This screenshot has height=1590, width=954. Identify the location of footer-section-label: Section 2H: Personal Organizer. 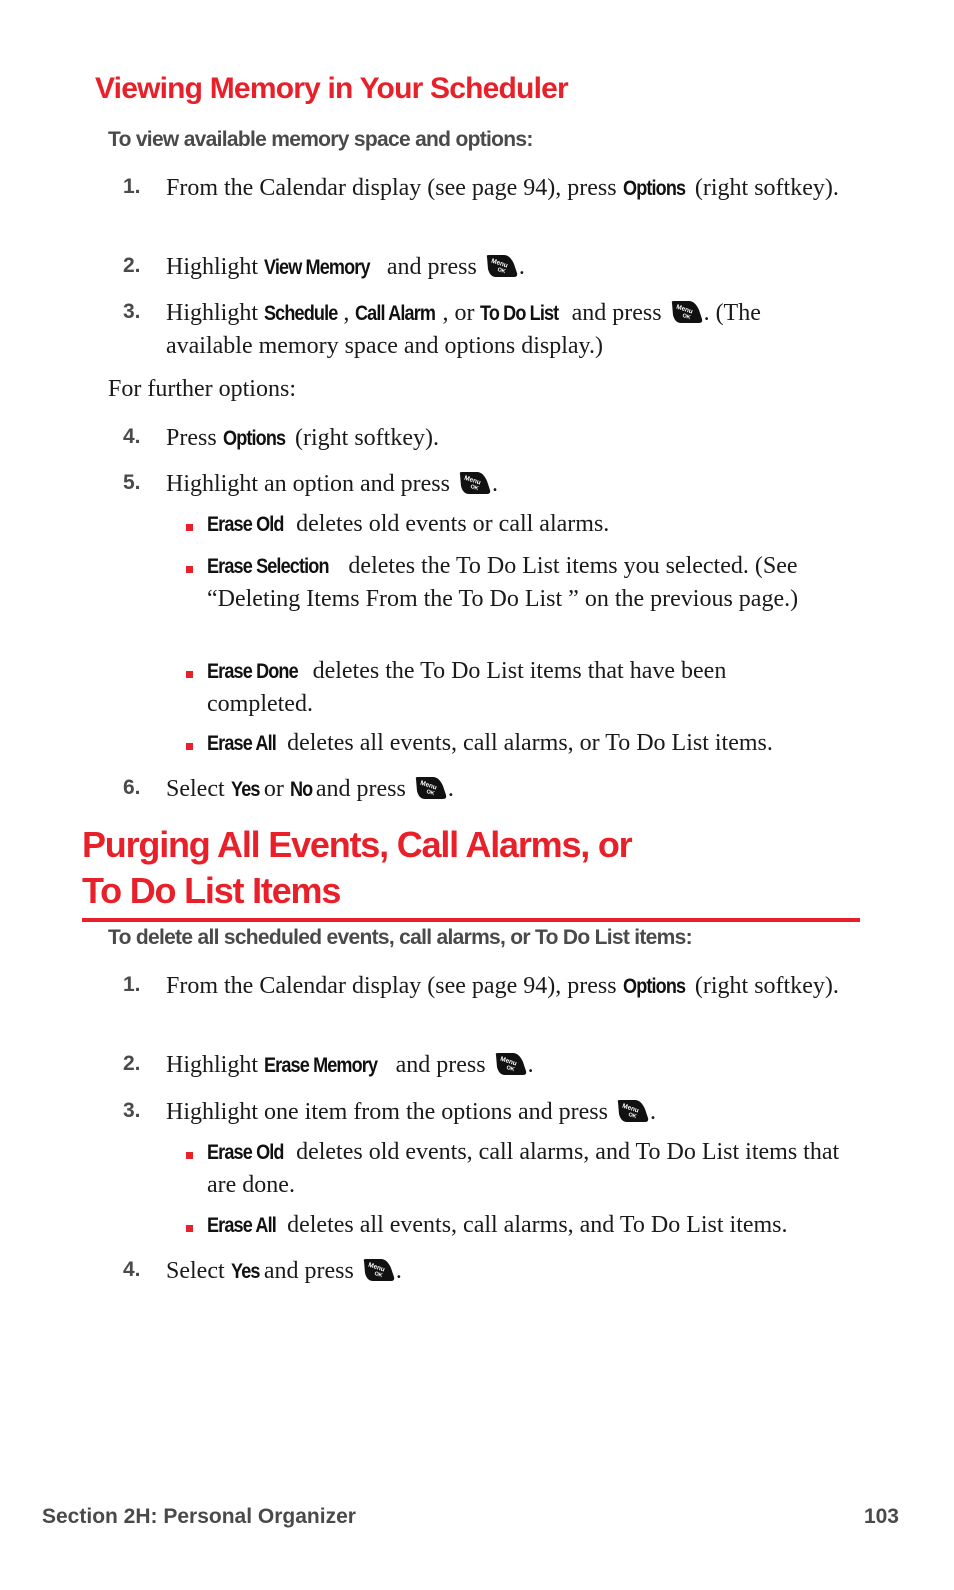
(199, 1516).